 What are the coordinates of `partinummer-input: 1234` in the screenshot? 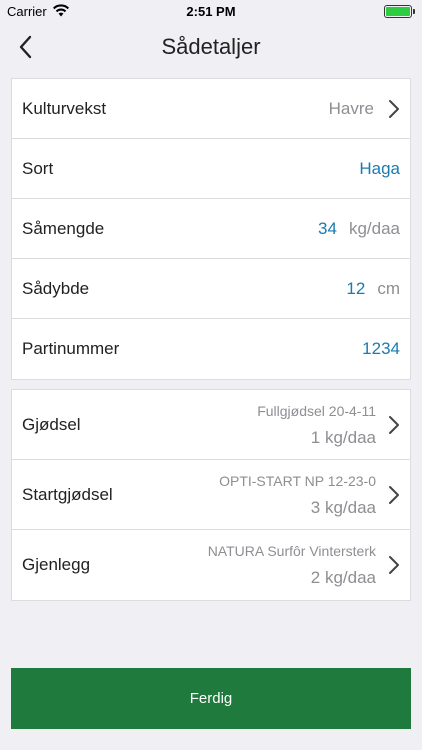 It's located at (381, 349).